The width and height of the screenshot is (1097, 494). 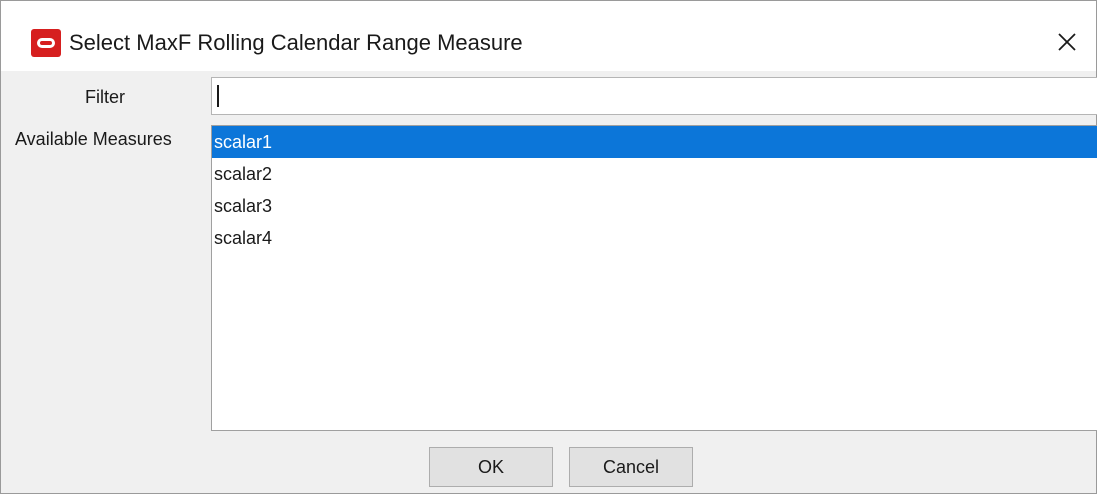 What do you see at coordinates (93, 139) in the screenshot?
I see `available-measures-label: Available Measures` at bounding box center [93, 139].